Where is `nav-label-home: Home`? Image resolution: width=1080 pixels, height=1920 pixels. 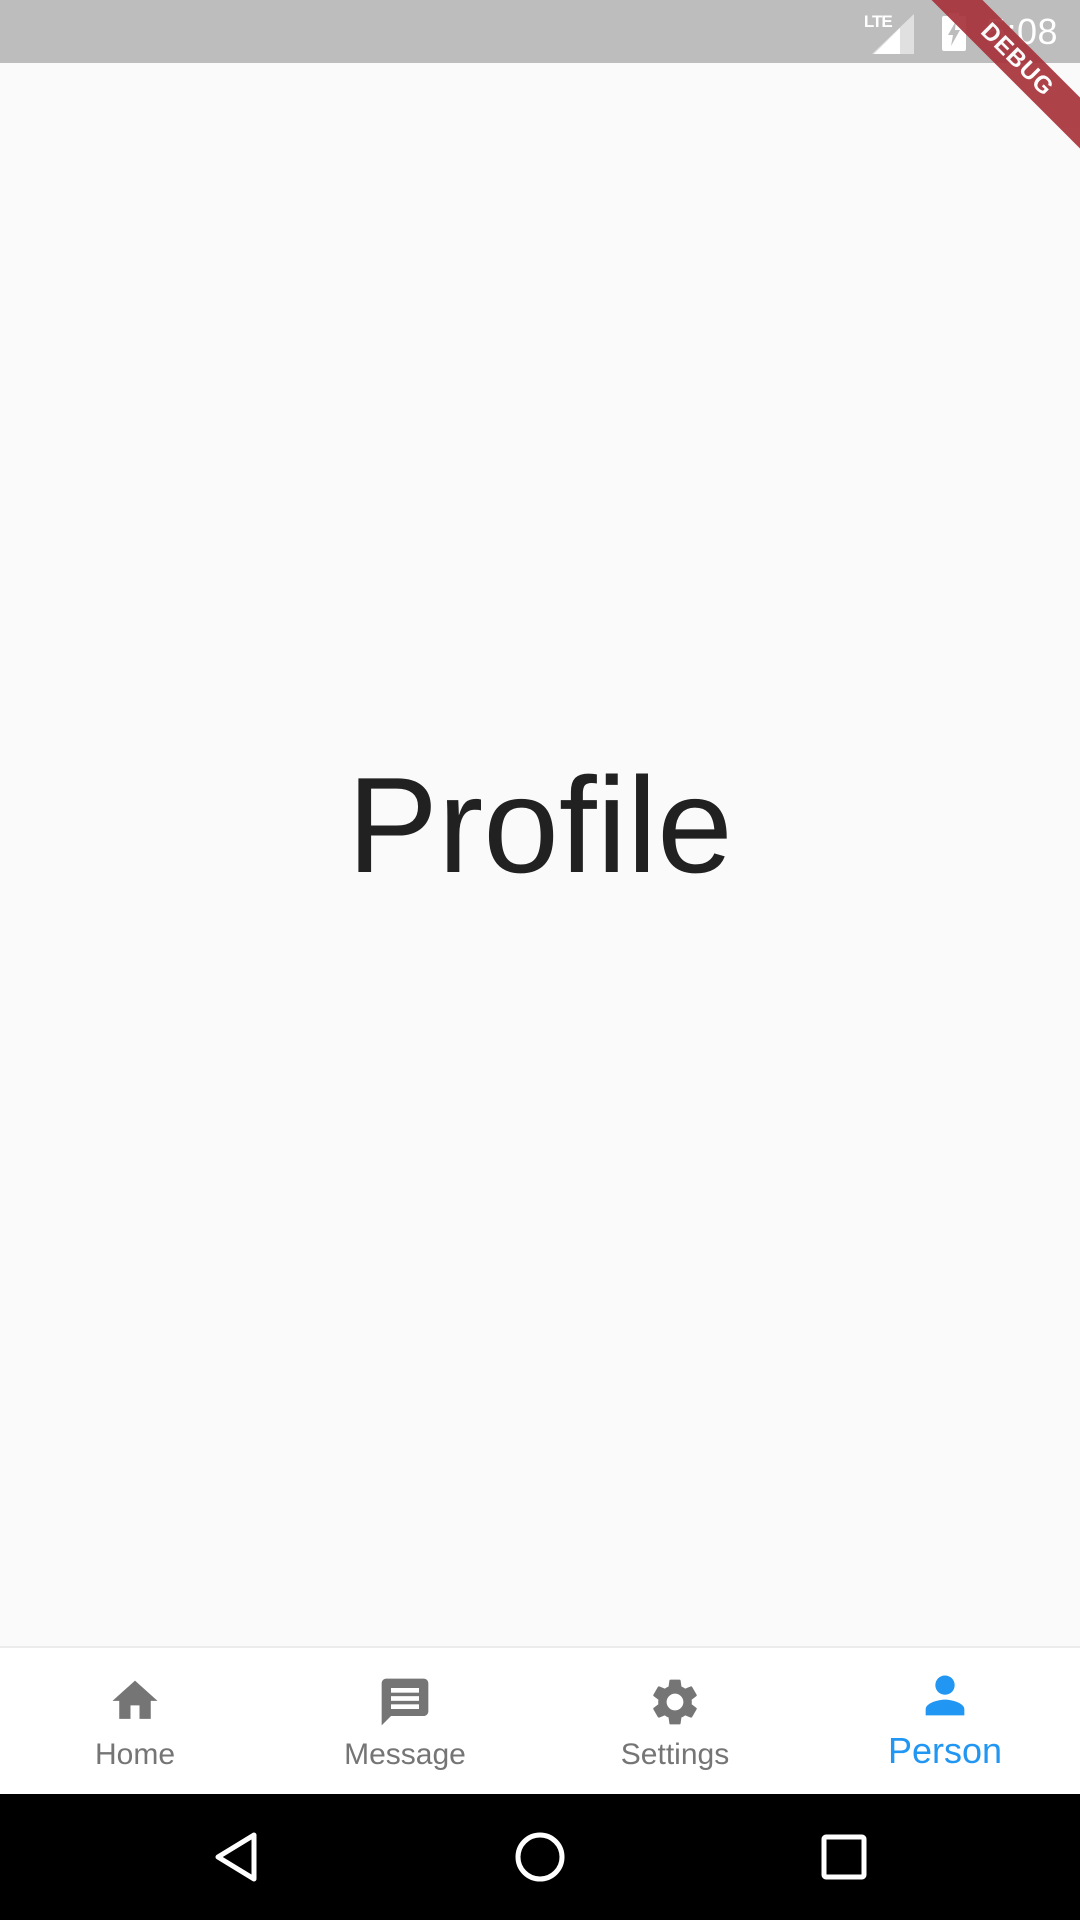 nav-label-home: Home is located at coordinates (135, 1754).